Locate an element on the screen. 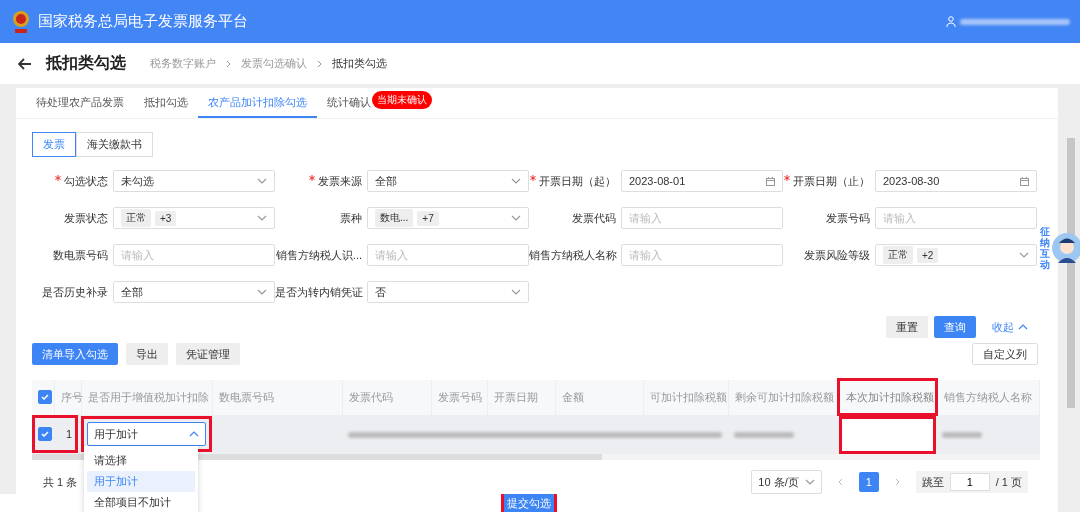 The image size is (1080, 512). total-count: 共 1 条 is located at coordinates (60, 482).